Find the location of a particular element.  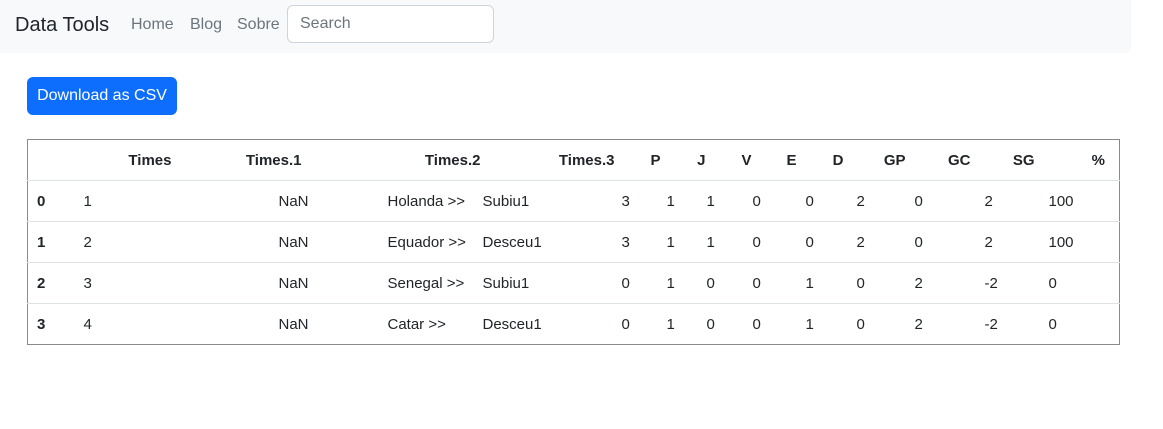

cell-times: 2 is located at coordinates (125, 242).